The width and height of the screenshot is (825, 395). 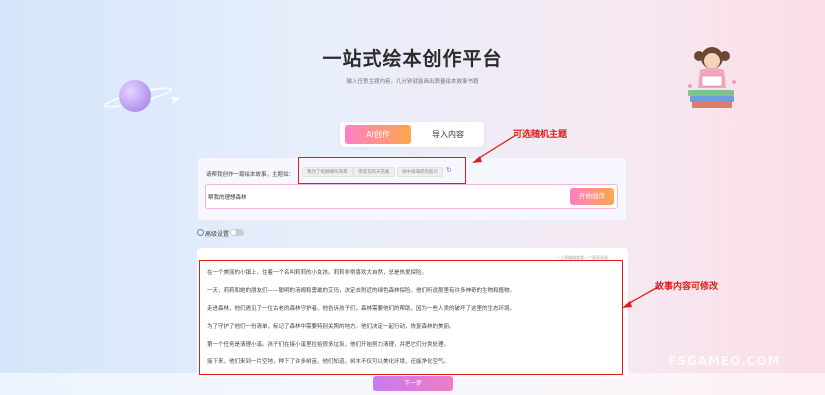 What do you see at coordinates (227, 198) in the screenshot?
I see `theme-input-value: 帮我的理想森林` at bounding box center [227, 198].